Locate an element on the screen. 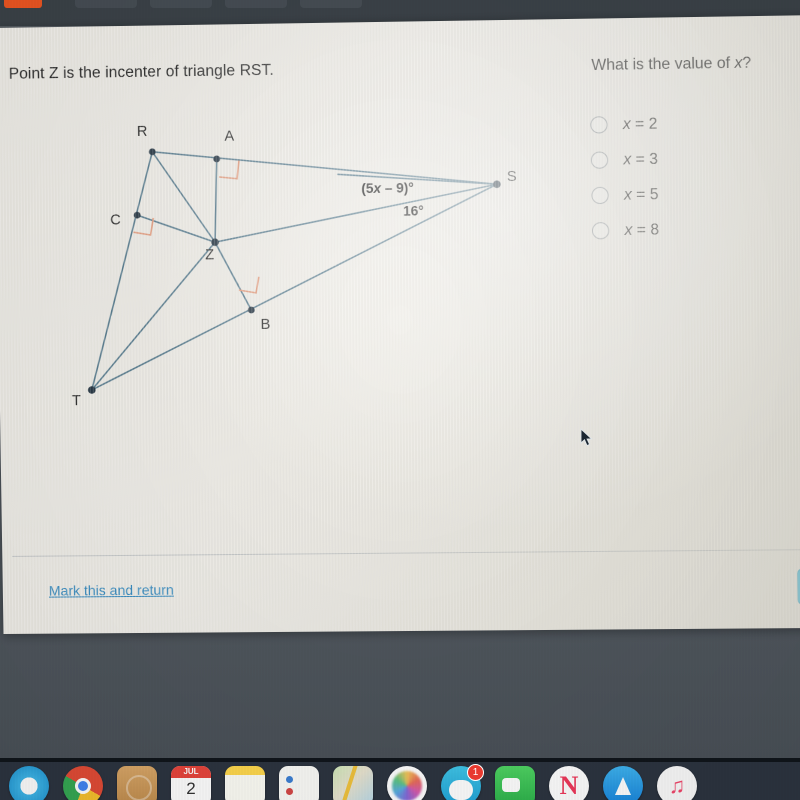 The width and height of the screenshot is (800, 800). contacts-icon is located at coordinates (299, 783).